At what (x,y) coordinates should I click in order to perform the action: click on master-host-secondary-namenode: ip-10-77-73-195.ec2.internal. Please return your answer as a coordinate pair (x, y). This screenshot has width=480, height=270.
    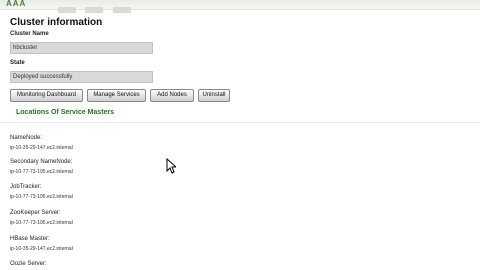
    Looking at the image, I should click on (41, 172).